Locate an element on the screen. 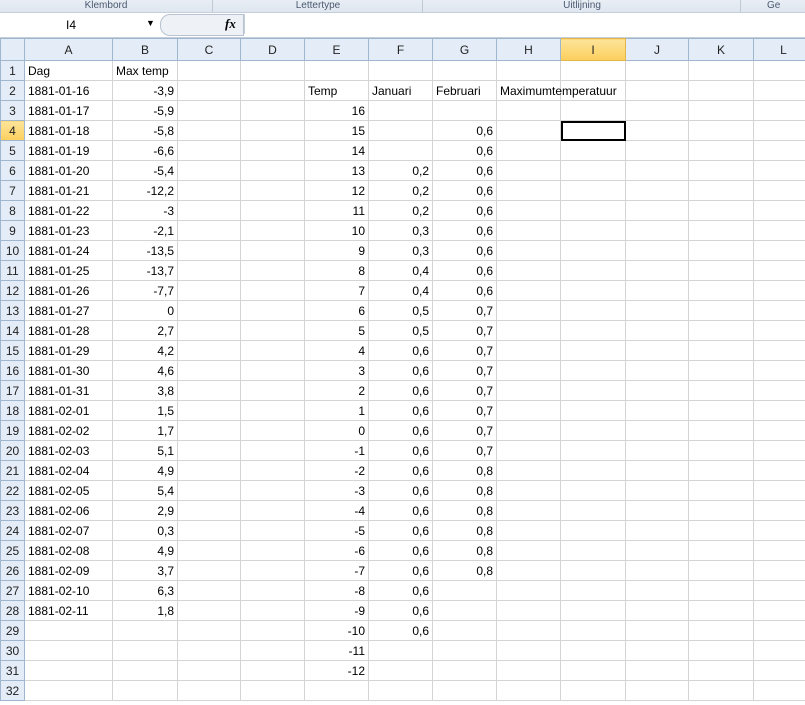 This screenshot has width=805, height=705. cell-A8: 1881-01-22 is located at coordinates (68, 210).